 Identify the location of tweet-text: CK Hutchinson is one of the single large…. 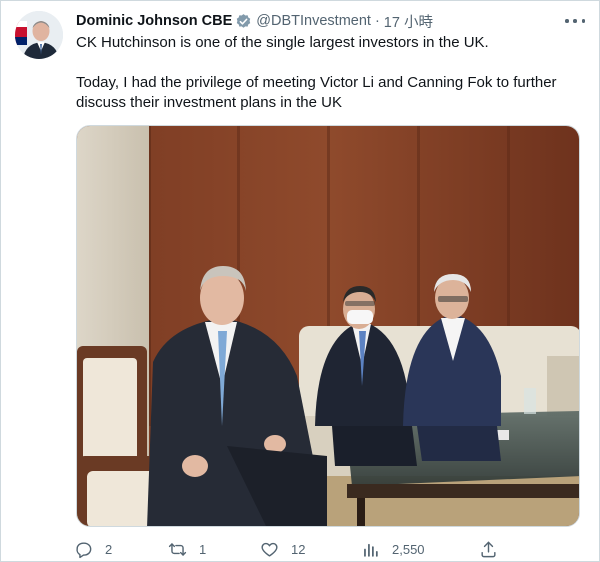
(328, 73).